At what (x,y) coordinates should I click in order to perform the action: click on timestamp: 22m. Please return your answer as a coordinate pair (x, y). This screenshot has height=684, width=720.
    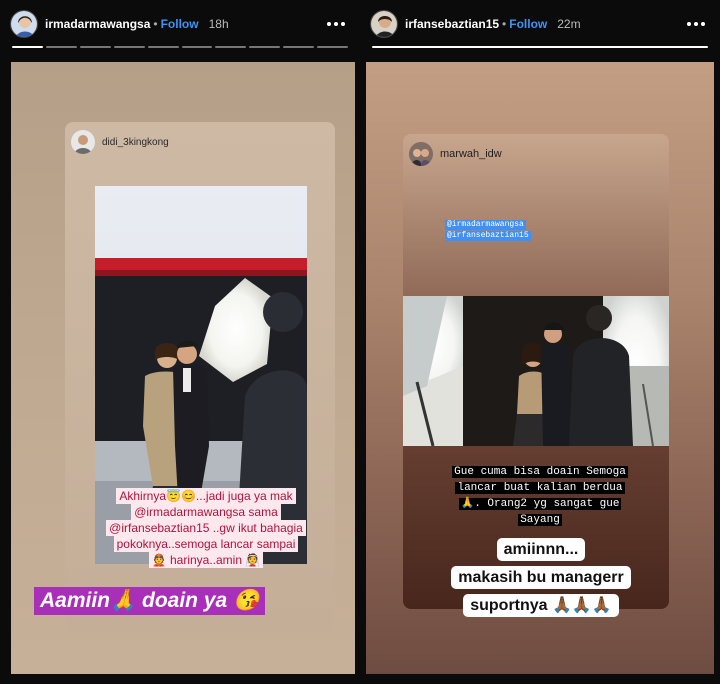
    Looking at the image, I should click on (569, 24).